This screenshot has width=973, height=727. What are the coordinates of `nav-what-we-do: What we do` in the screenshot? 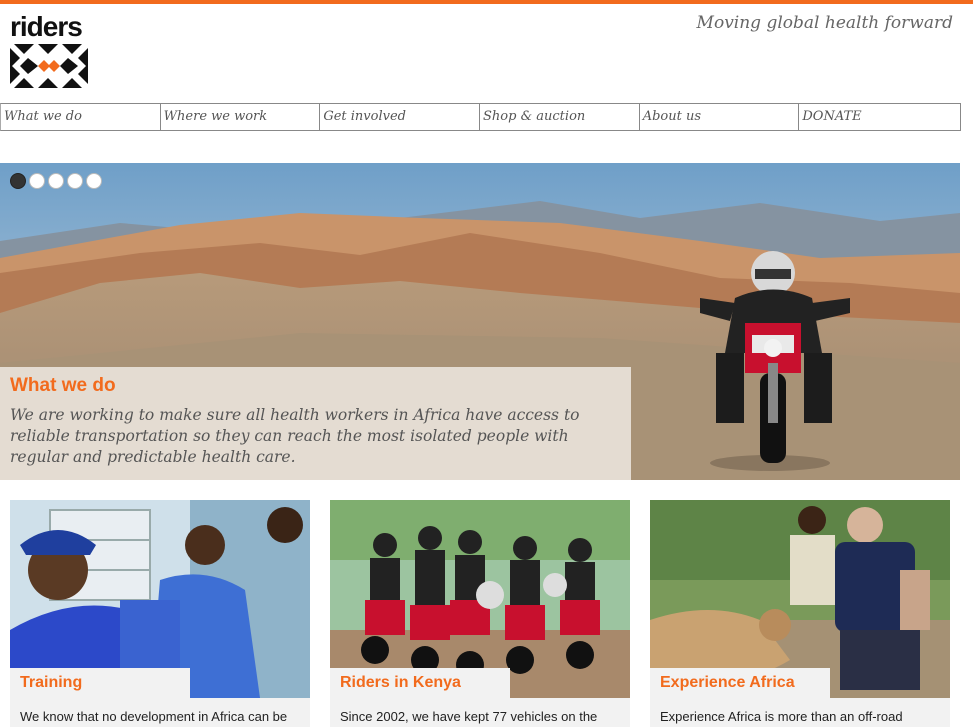 It's located at (81, 117).